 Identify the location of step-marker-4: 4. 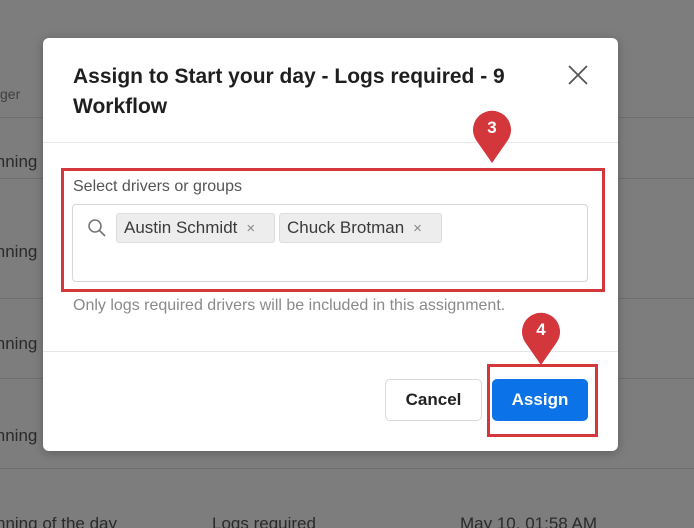
(541, 339).